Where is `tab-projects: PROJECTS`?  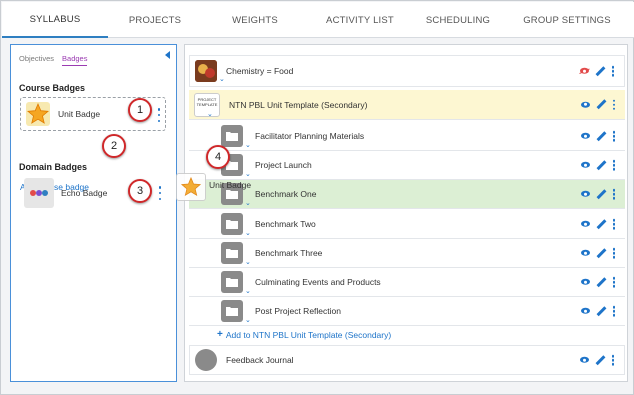 tab-projects: PROJECTS is located at coordinates (155, 20).